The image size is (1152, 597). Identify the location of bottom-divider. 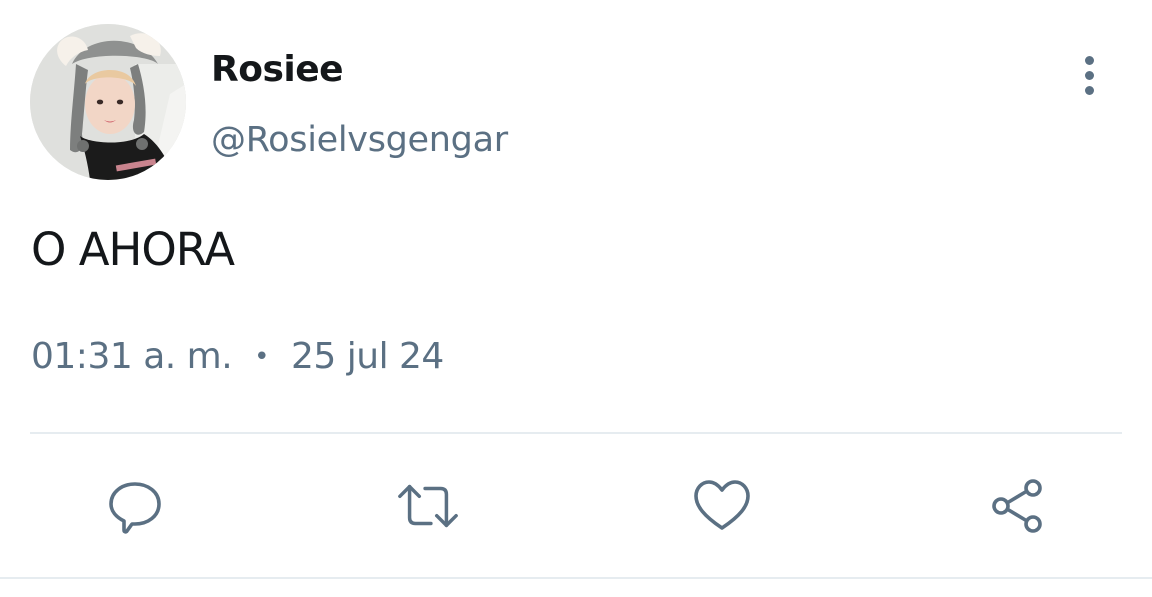
(576, 578).